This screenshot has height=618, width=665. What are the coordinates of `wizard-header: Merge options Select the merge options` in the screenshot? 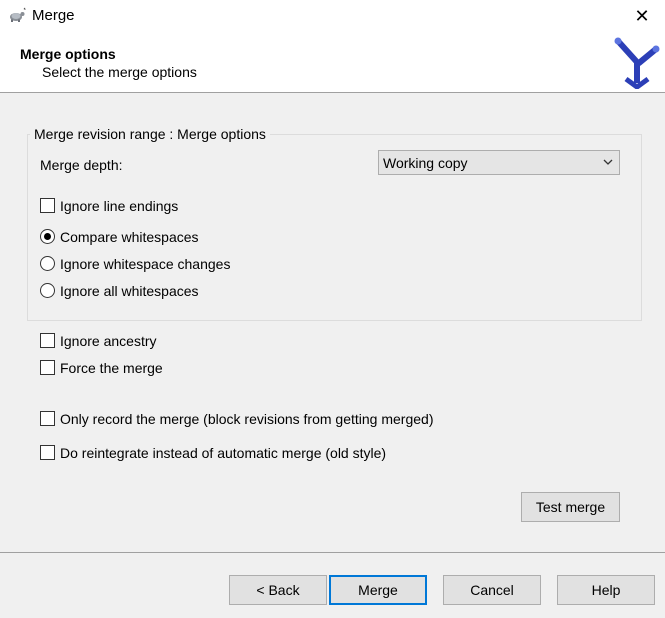 It's located at (332, 62).